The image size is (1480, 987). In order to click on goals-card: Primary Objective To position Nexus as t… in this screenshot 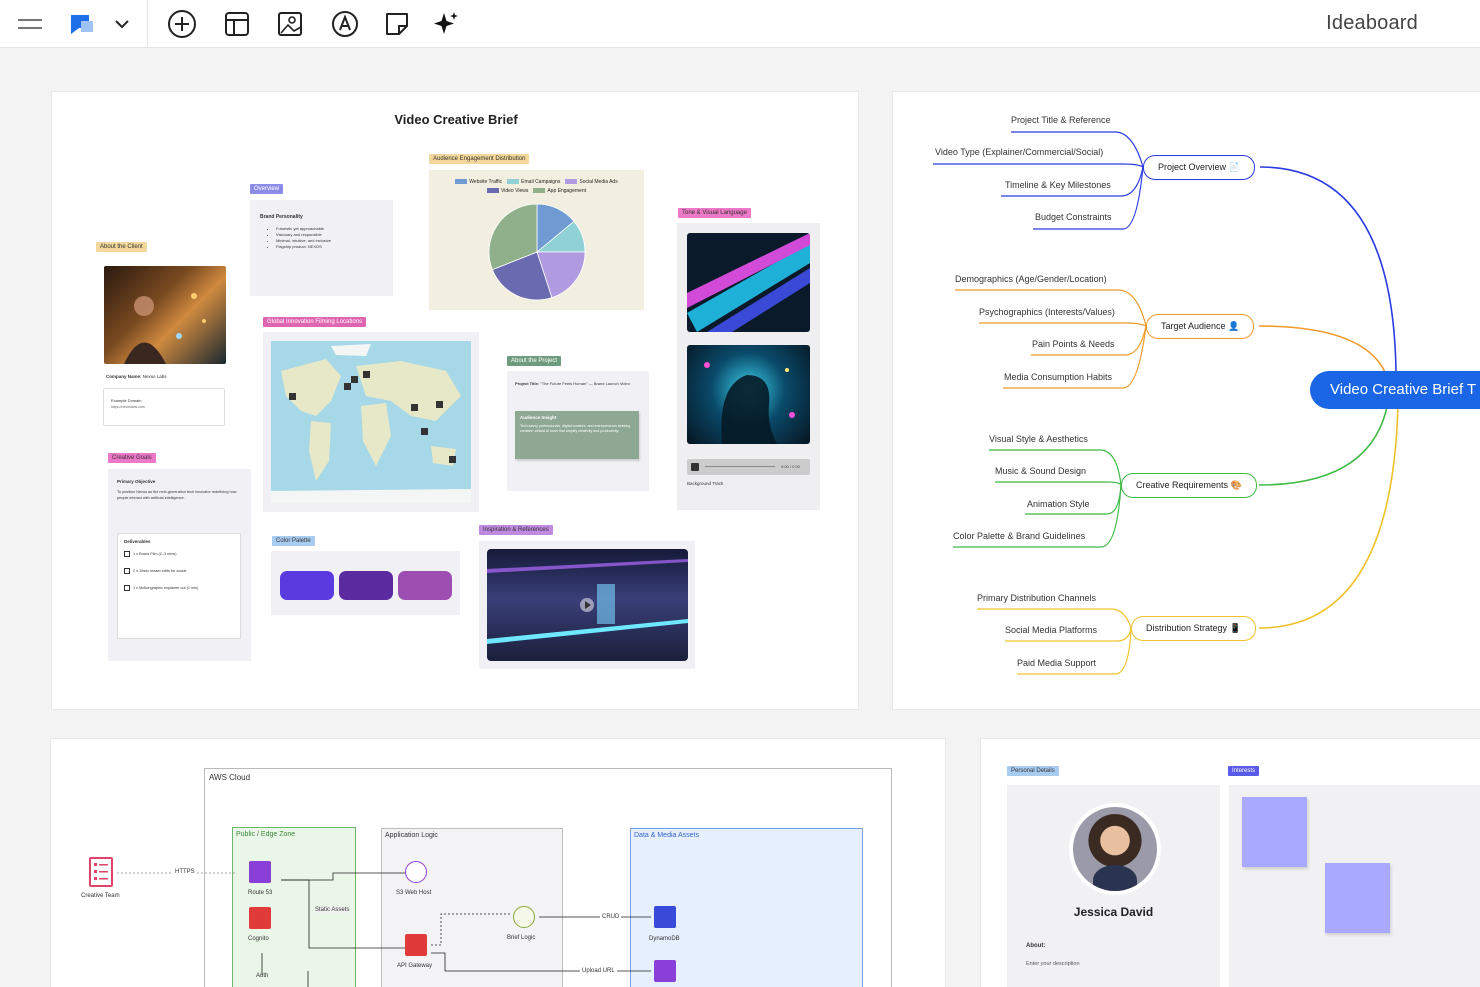, I will do `click(179, 565)`.